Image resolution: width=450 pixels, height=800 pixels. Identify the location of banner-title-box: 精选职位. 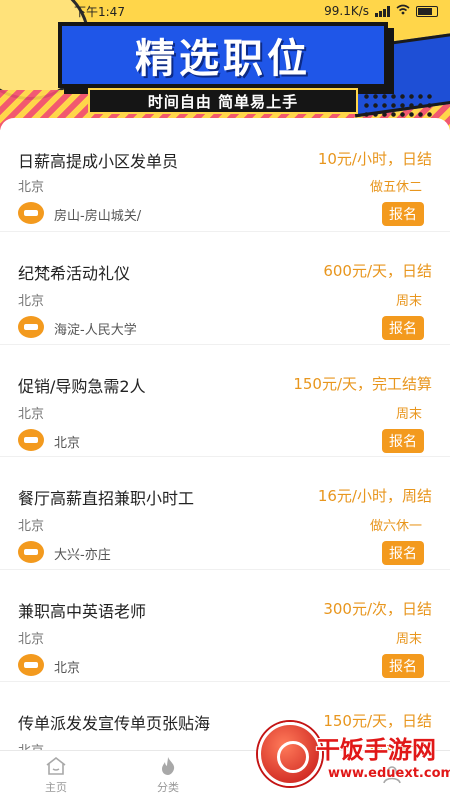
(223, 55).